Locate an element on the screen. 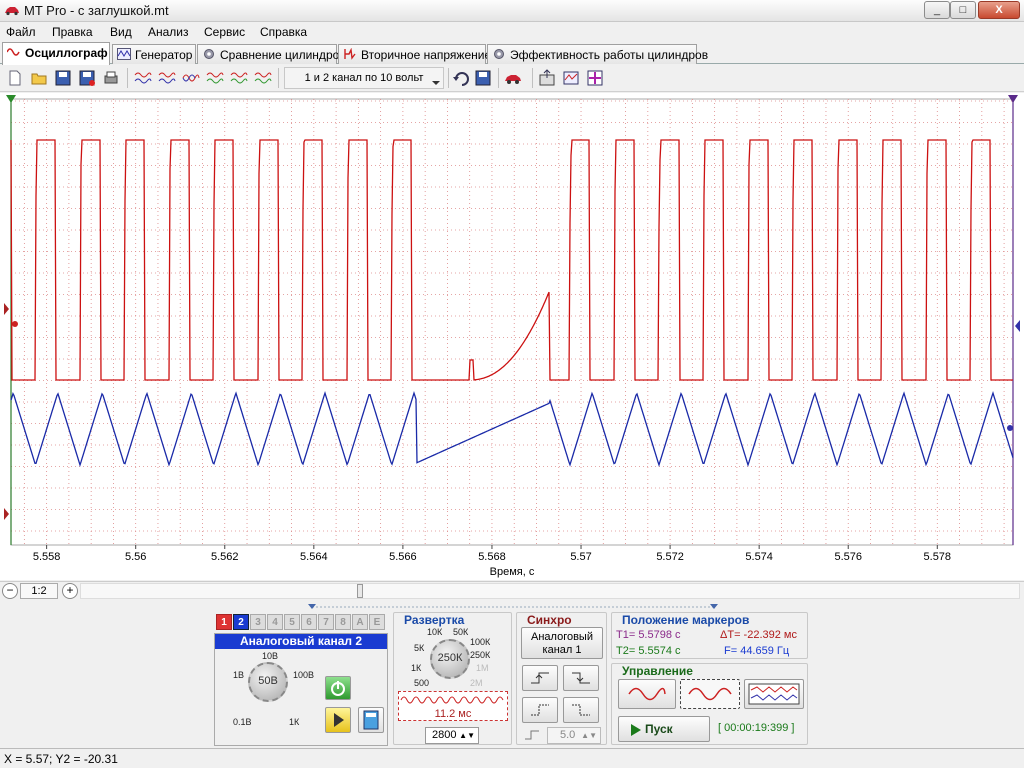 This screenshot has width=1024, height=768. tab-cylinder-compare: Сравнение цилиндров is located at coordinates (271, 54).